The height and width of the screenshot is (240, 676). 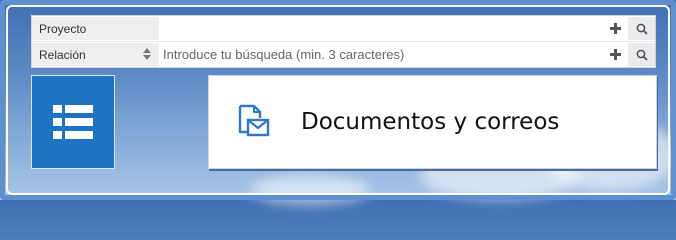 I want to click on background-cloud, so click(x=310, y=190).